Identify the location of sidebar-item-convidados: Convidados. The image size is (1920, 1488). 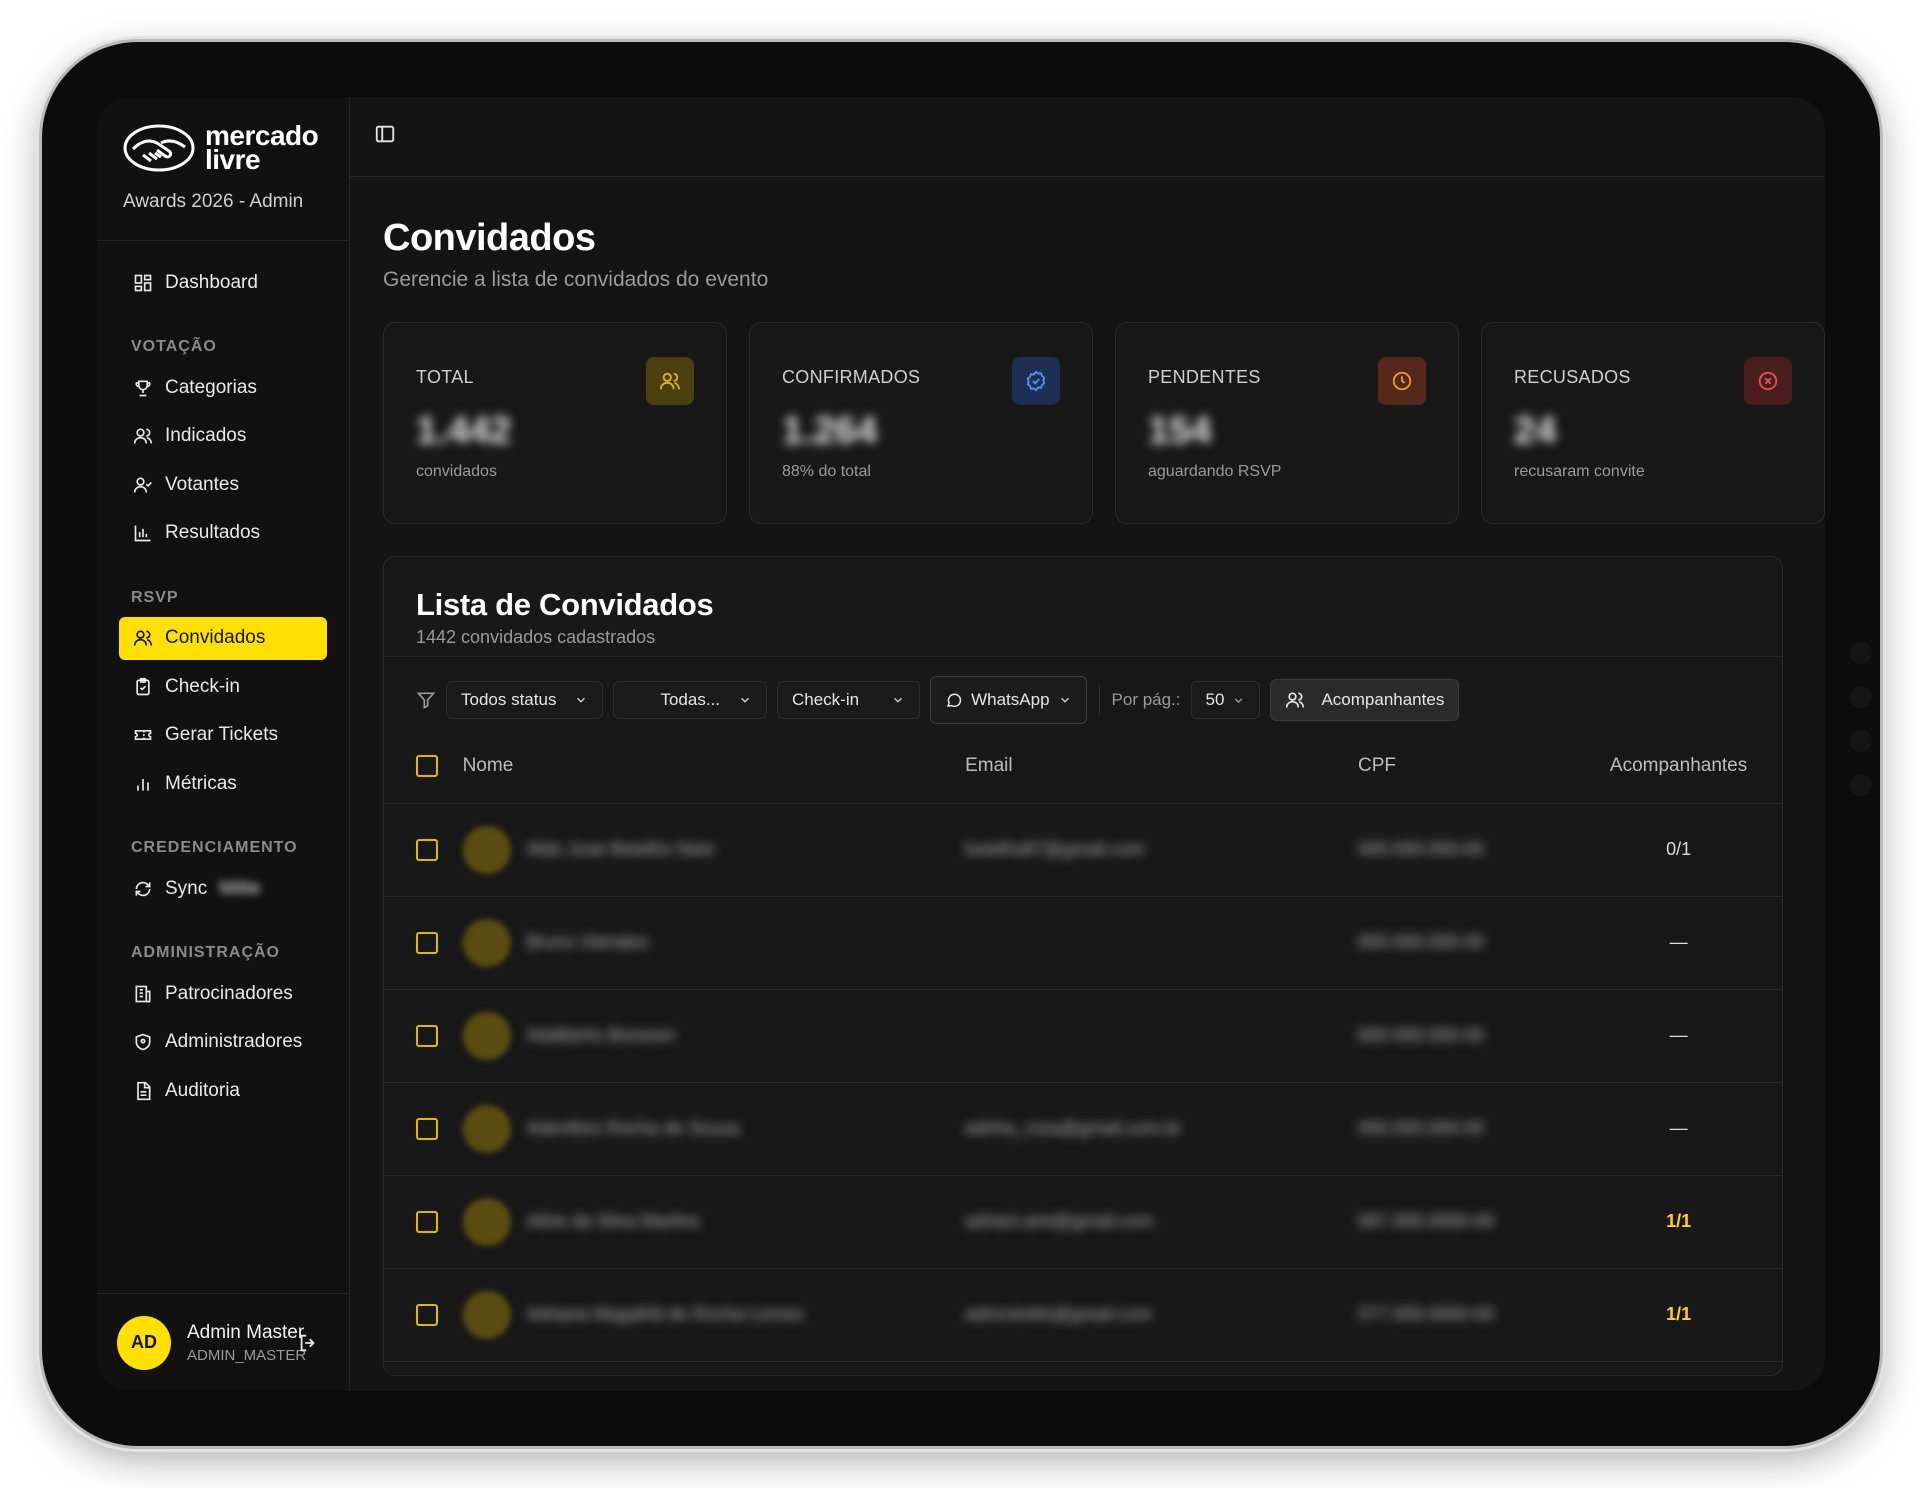
(223, 638).